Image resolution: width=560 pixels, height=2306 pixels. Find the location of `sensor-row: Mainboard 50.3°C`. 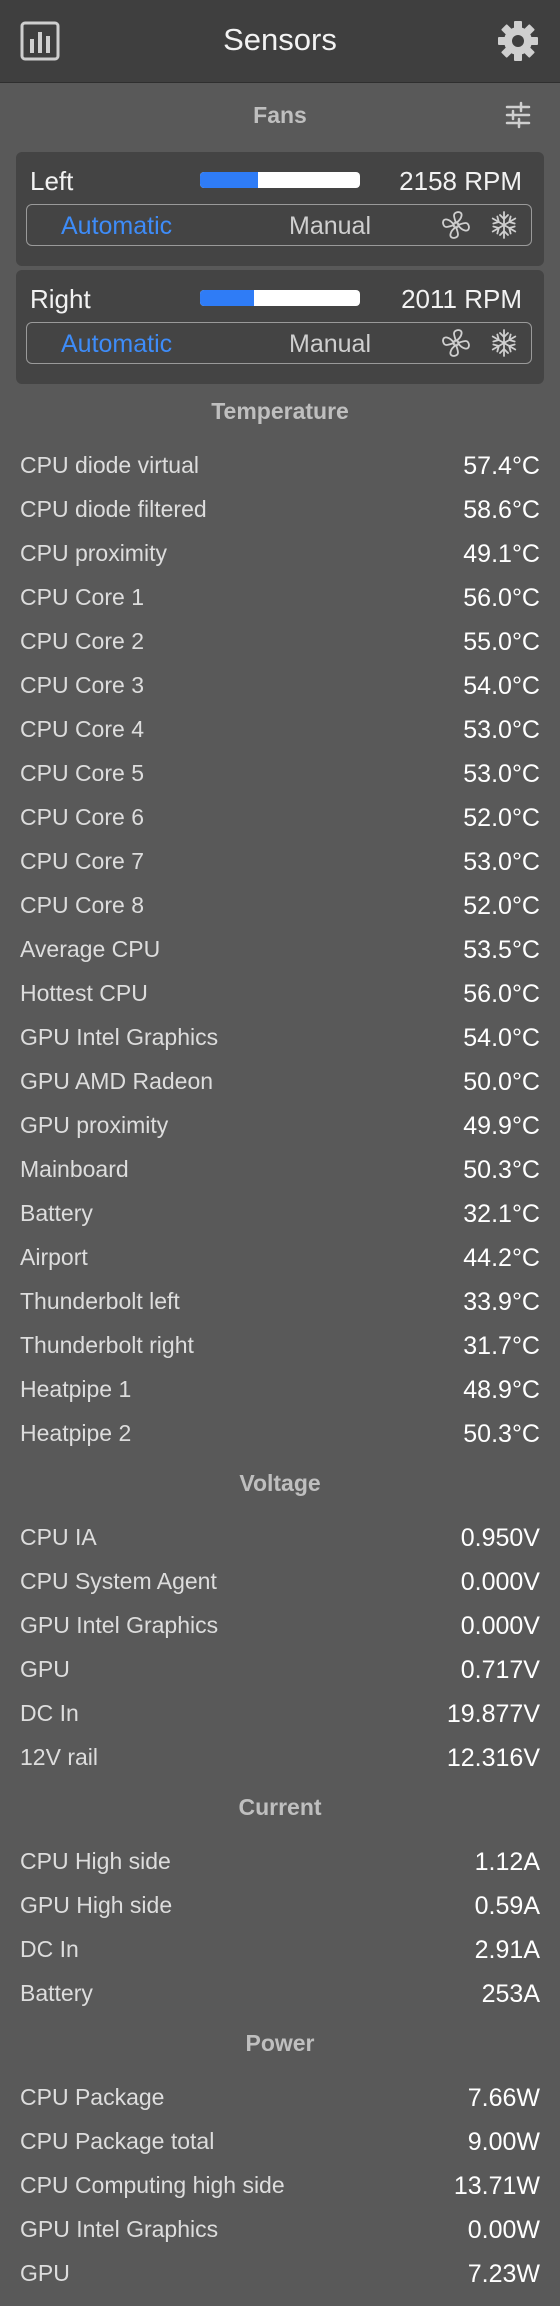

sensor-row: Mainboard 50.3°C is located at coordinates (280, 1178).